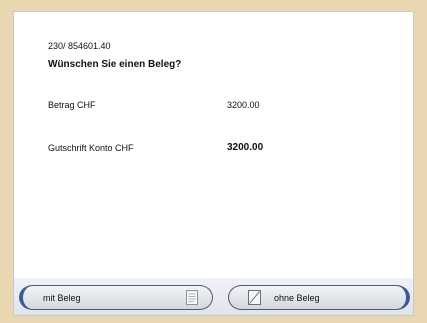 The height and width of the screenshot is (323, 427). Describe the element at coordinates (243, 105) in the screenshot. I see `amount-value: 3200.00` at that location.